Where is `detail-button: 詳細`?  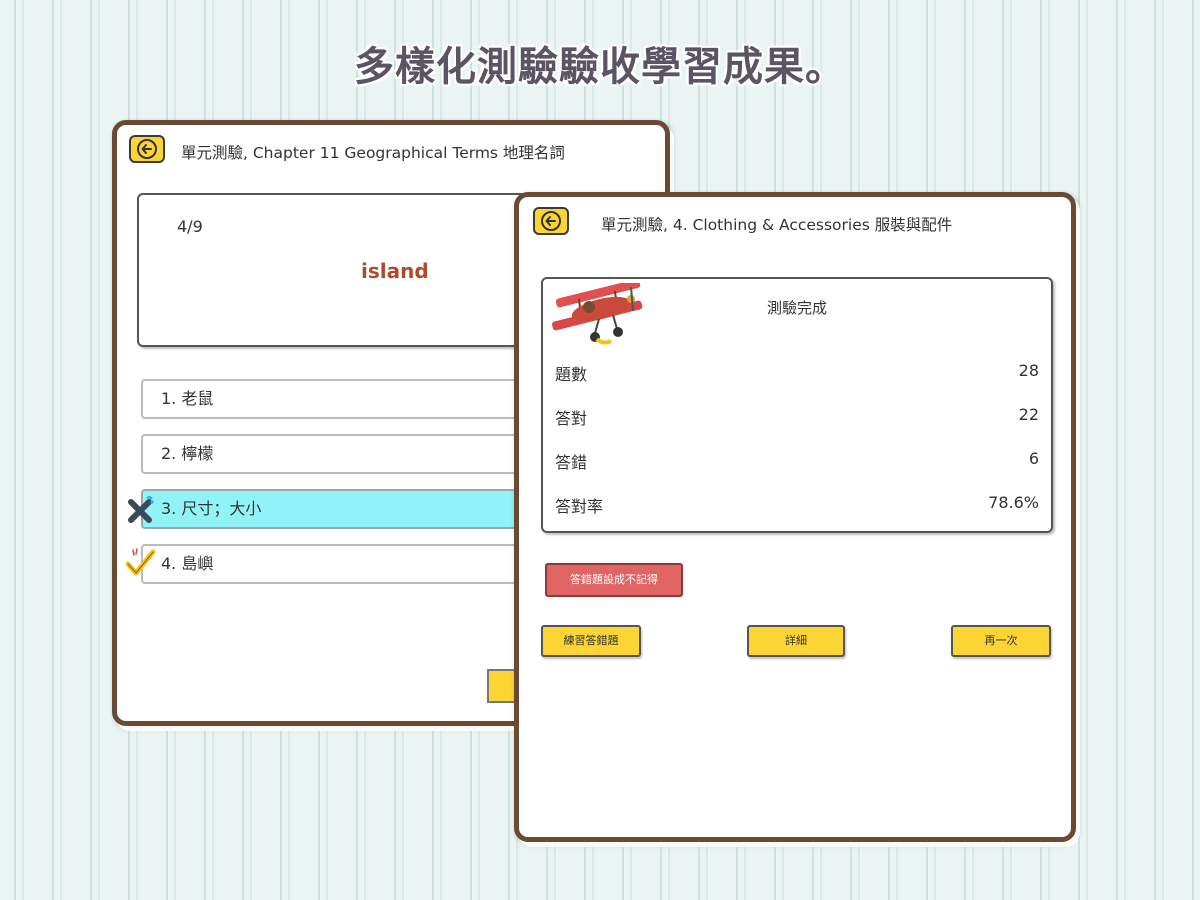 detail-button: 詳細 is located at coordinates (796, 641).